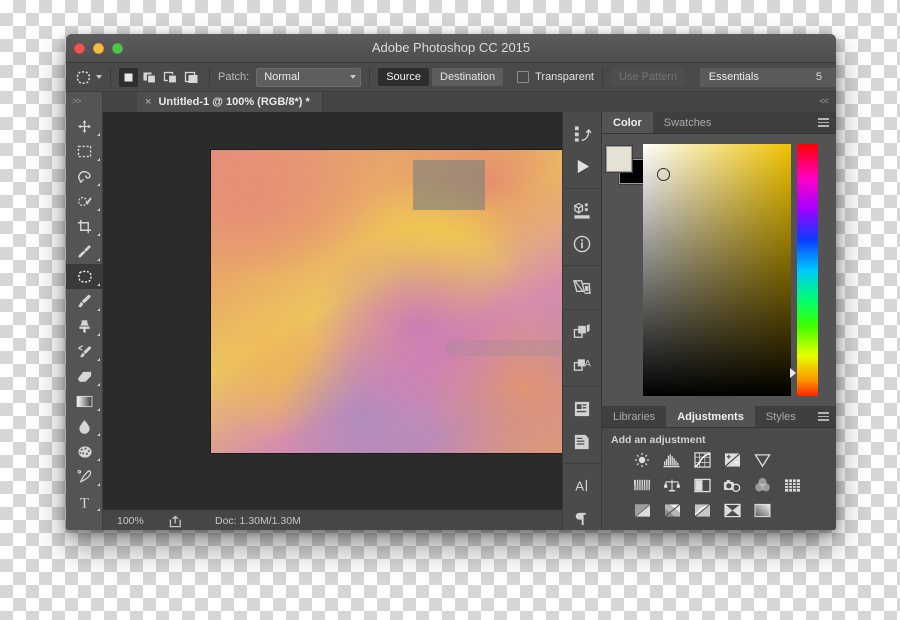 The image size is (900, 620). I want to click on selective-color-icon, so click(732, 510).